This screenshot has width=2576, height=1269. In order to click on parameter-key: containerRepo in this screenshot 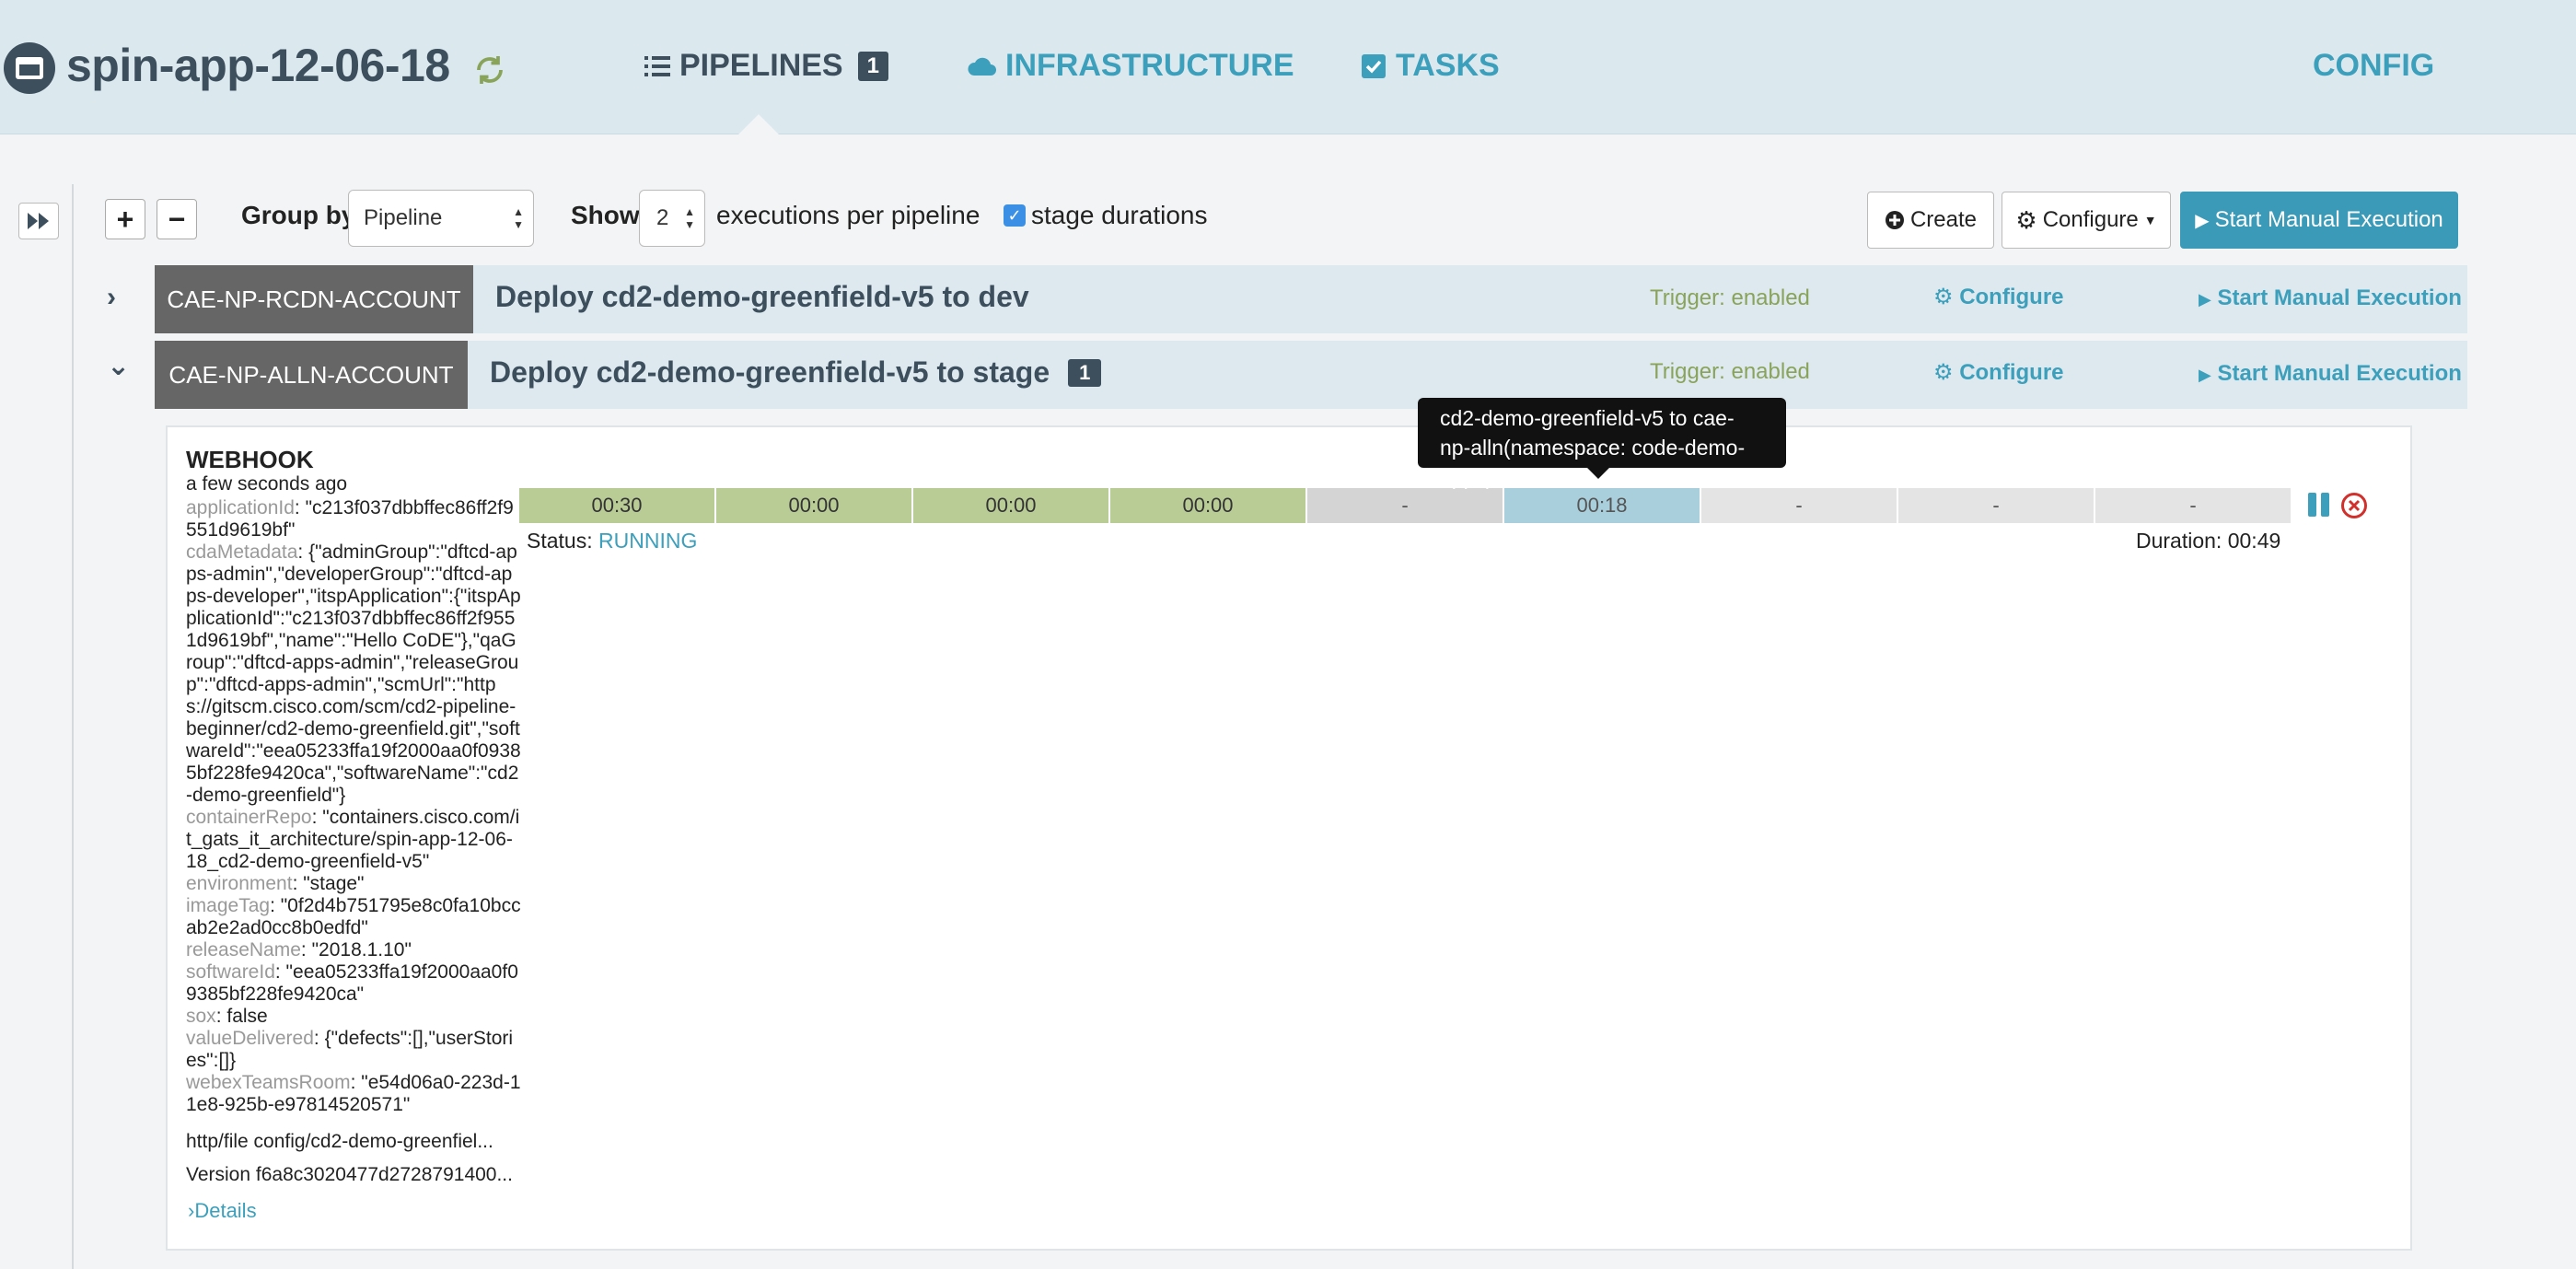, I will do `click(249, 817)`.